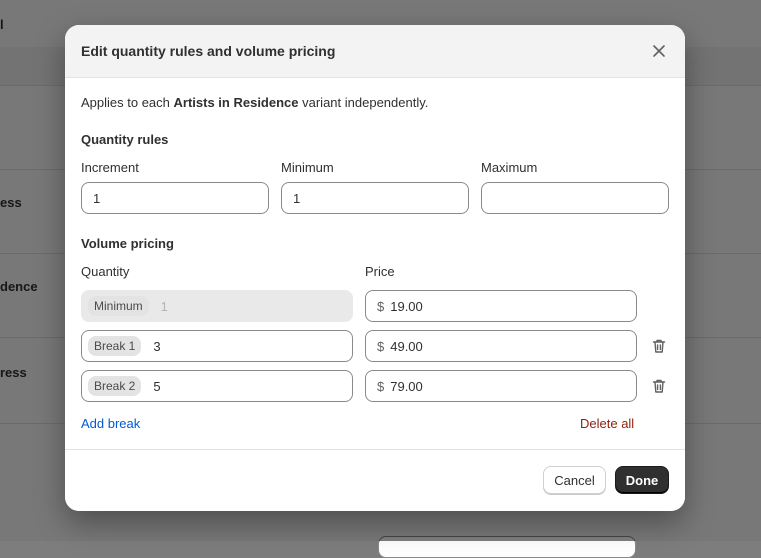  I want to click on price-input: $ 49.00, so click(501, 346).